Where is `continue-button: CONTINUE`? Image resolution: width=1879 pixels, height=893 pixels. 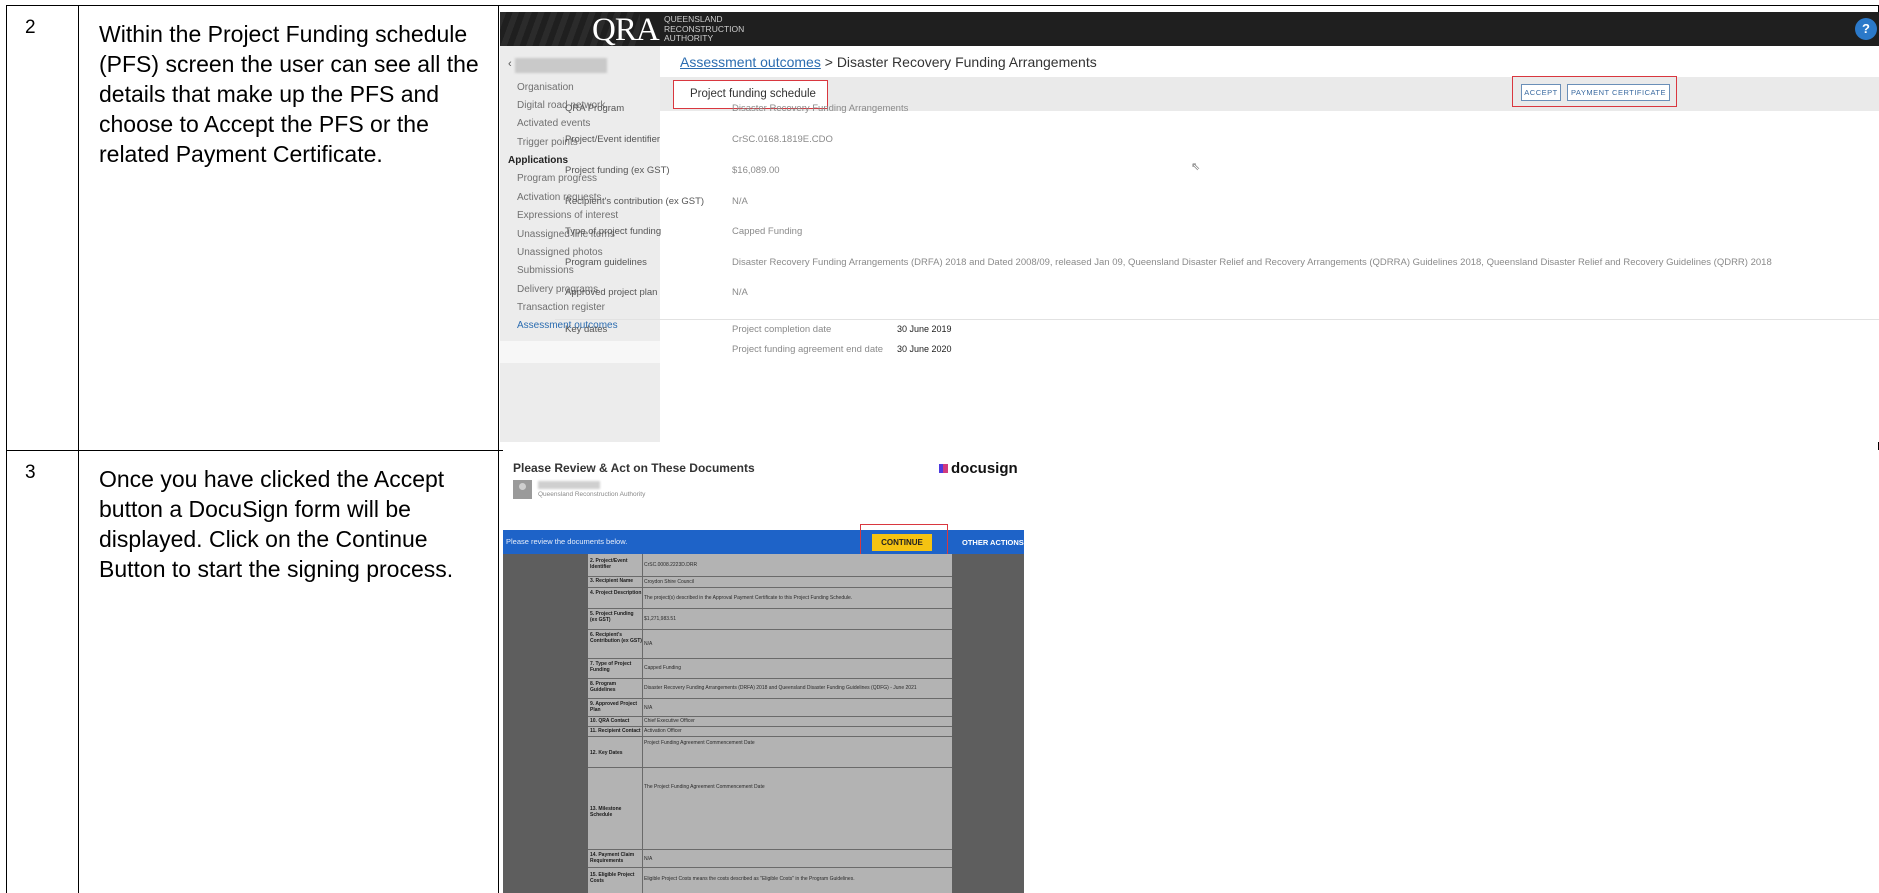
continue-button: CONTINUE is located at coordinates (902, 542).